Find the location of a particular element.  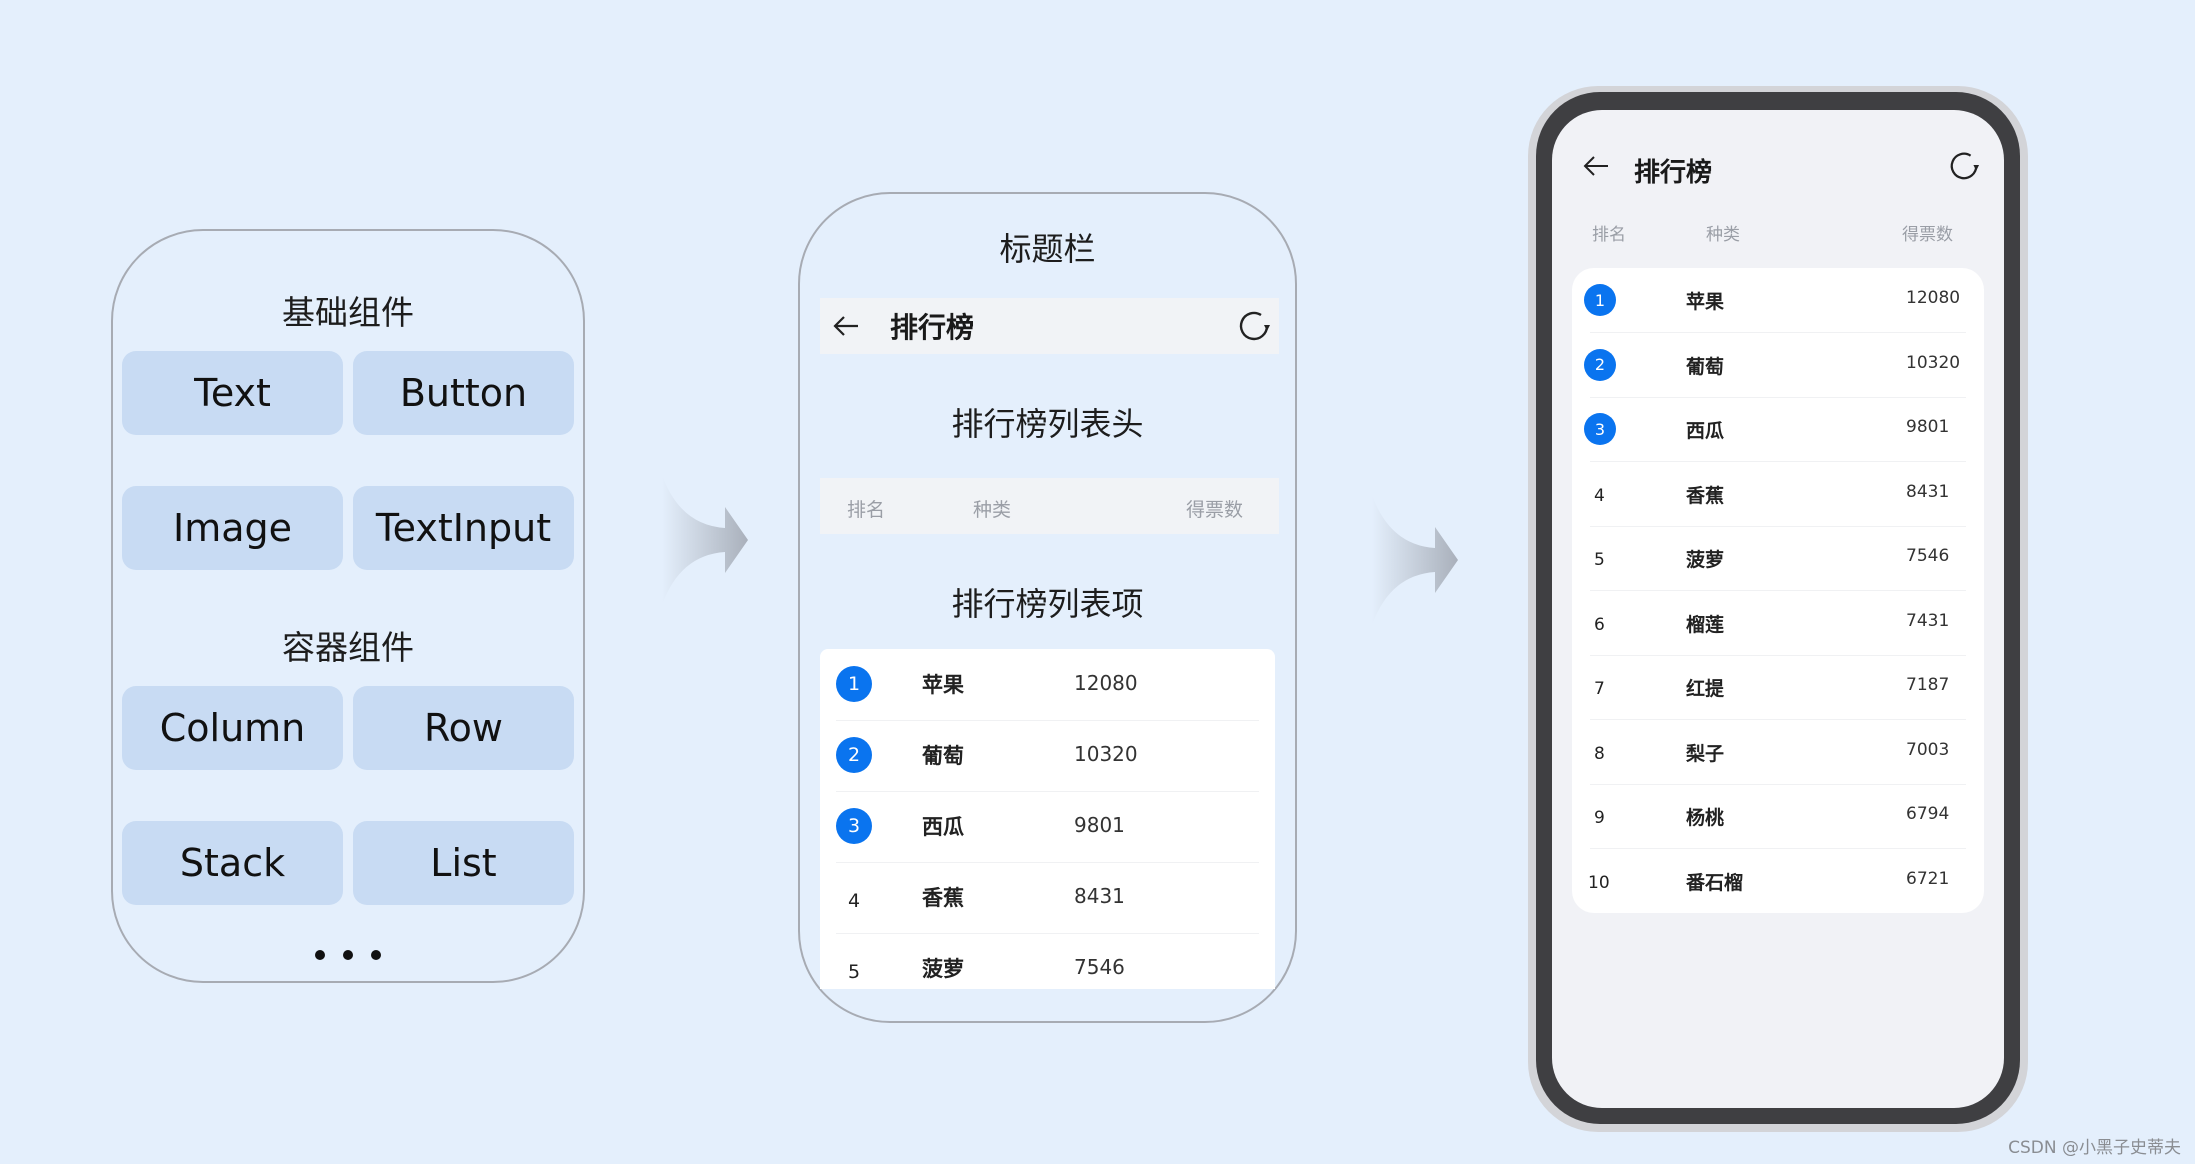

rank-number: 8 is located at coordinates (1599, 753).